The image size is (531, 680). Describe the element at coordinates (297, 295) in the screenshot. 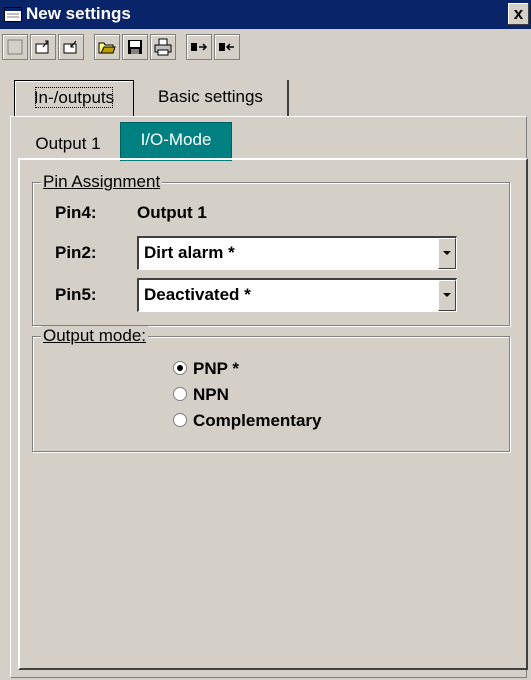

I see `pin5-select: Deactivated *` at that location.